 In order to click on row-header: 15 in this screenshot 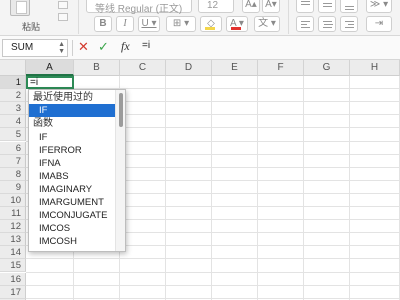, I will do `click(13, 266)`.